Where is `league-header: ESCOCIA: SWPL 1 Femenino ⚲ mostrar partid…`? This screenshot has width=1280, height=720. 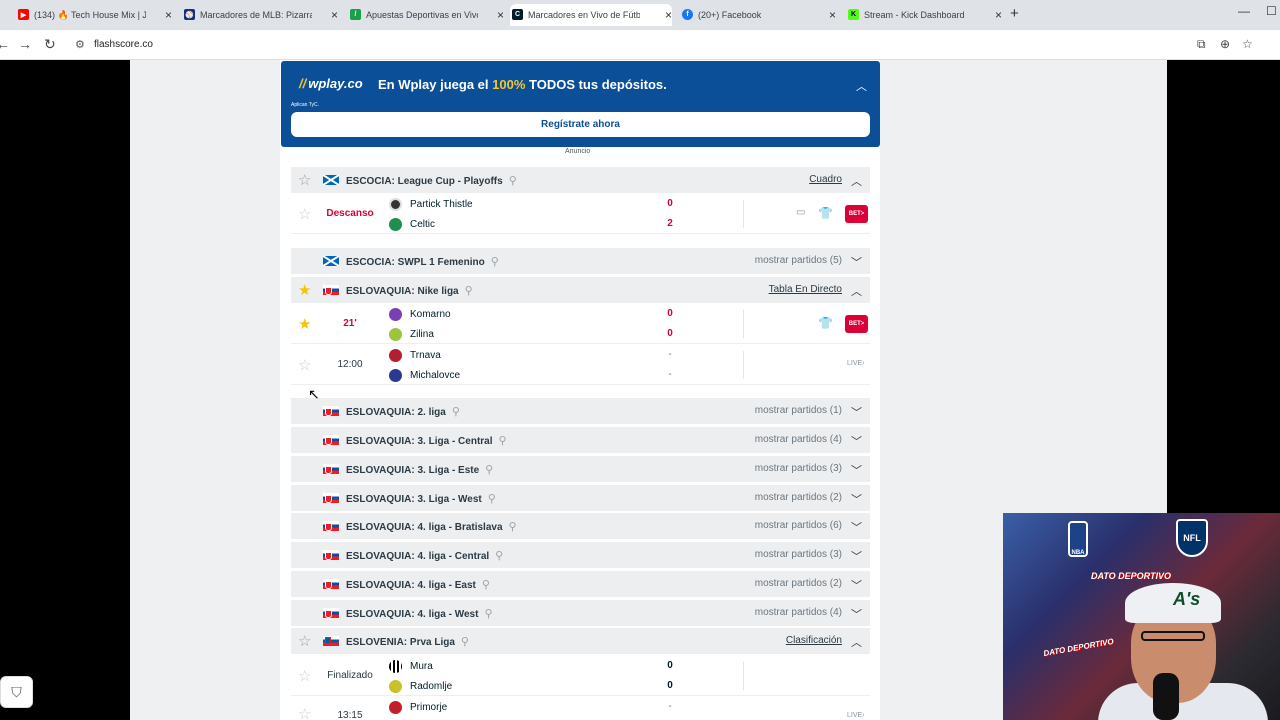 league-header: ESCOCIA: SWPL 1 Femenino ⚲ mostrar partid… is located at coordinates (580, 261).